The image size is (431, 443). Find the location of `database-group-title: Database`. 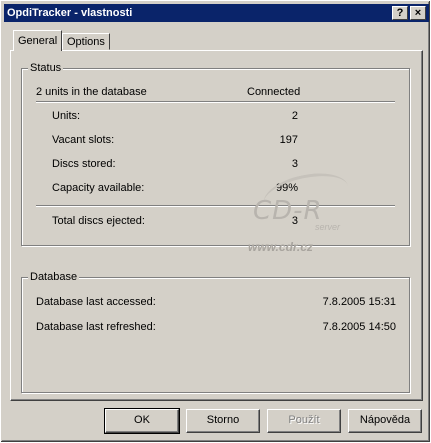

database-group-title: Database is located at coordinates (54, 277).